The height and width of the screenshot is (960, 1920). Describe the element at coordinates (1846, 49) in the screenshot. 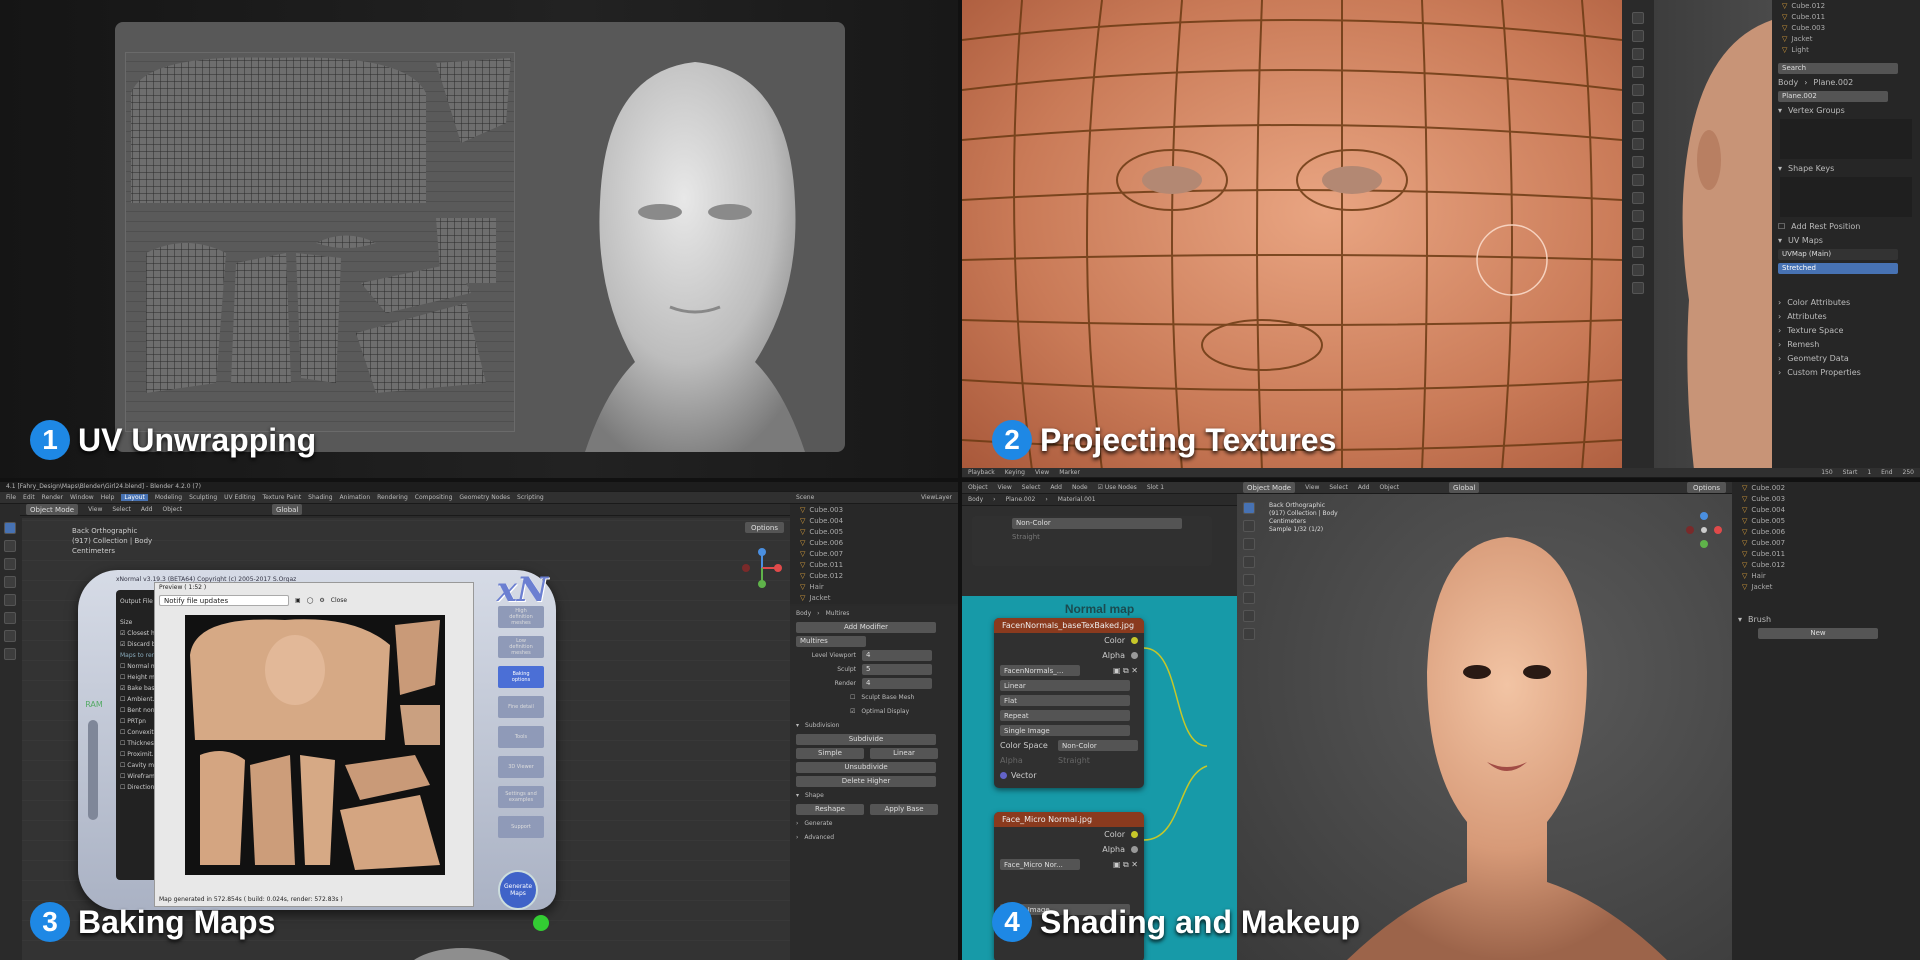

I see `outliner-item: ▽ Light` at that location.